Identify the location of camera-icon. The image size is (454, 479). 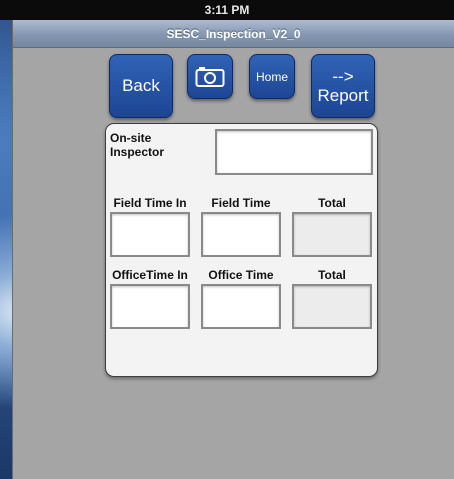
(210, 76).